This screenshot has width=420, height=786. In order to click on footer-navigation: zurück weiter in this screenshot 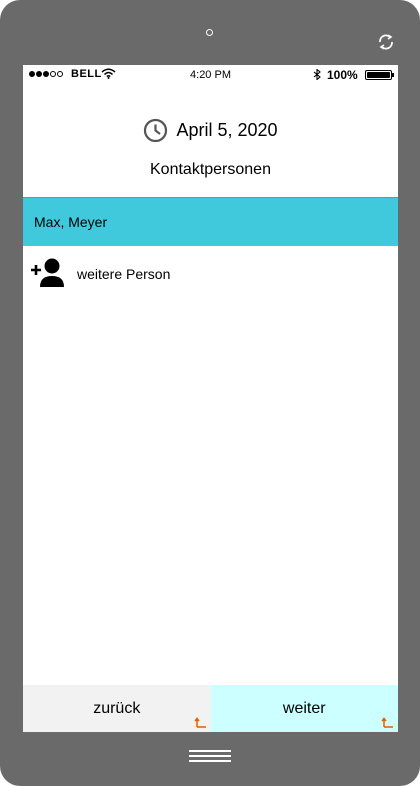, I will do `click(210, 708)`.